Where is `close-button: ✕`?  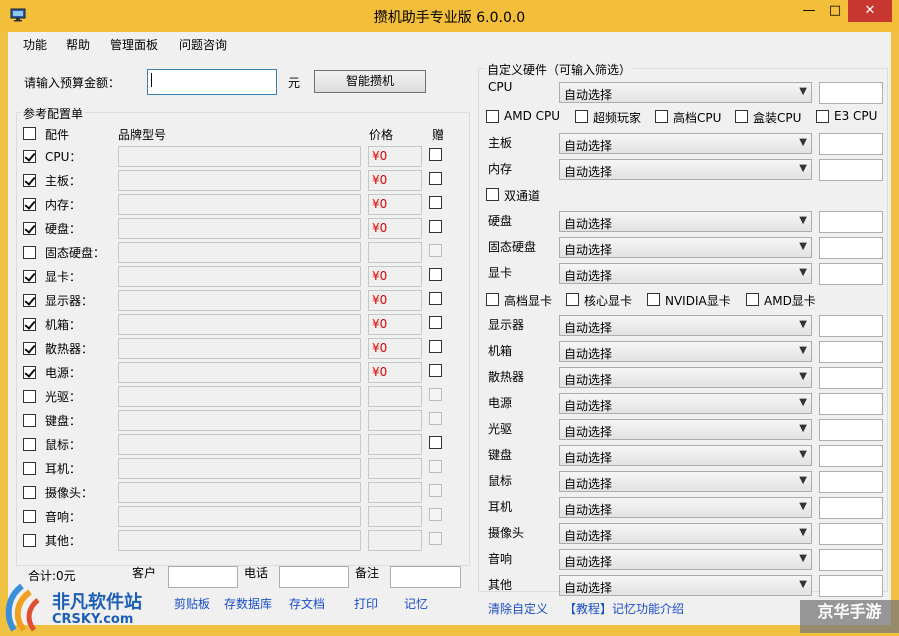
close-button: ✕ is located at coordinates (870, 11).